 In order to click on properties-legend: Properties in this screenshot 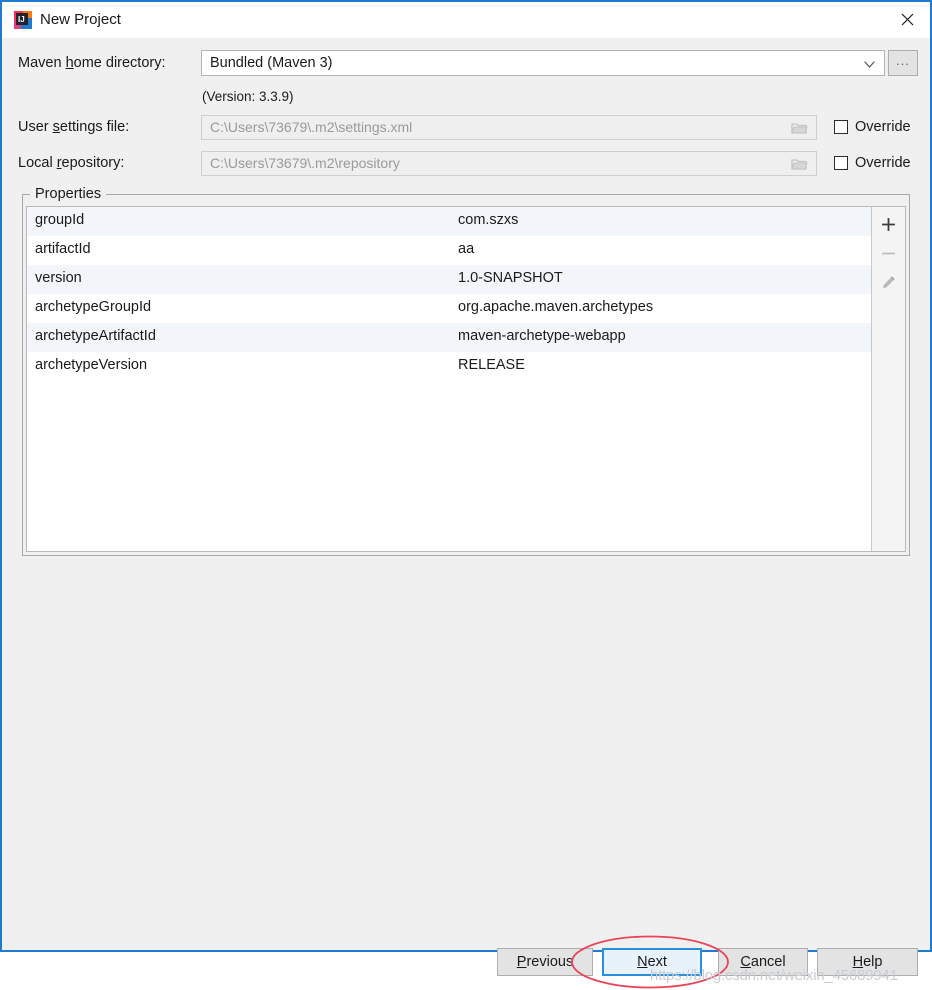, I will do `click(68, 194)`.